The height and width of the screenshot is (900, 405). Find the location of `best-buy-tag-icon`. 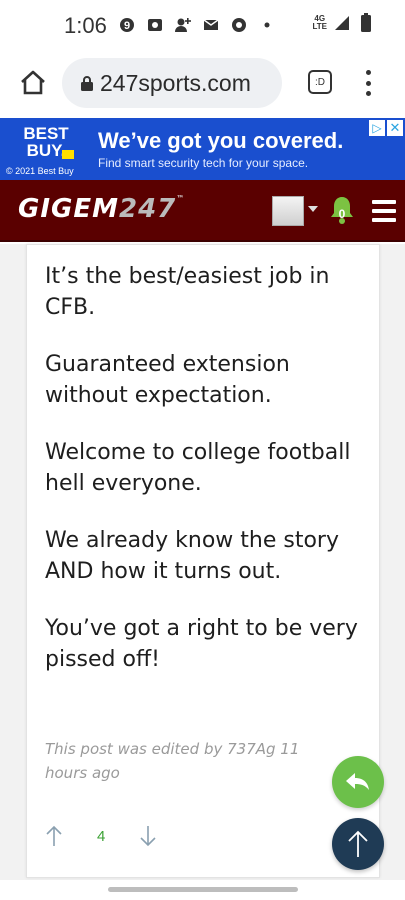

best-buy-tag-icon is located at coordinates (68, 154).